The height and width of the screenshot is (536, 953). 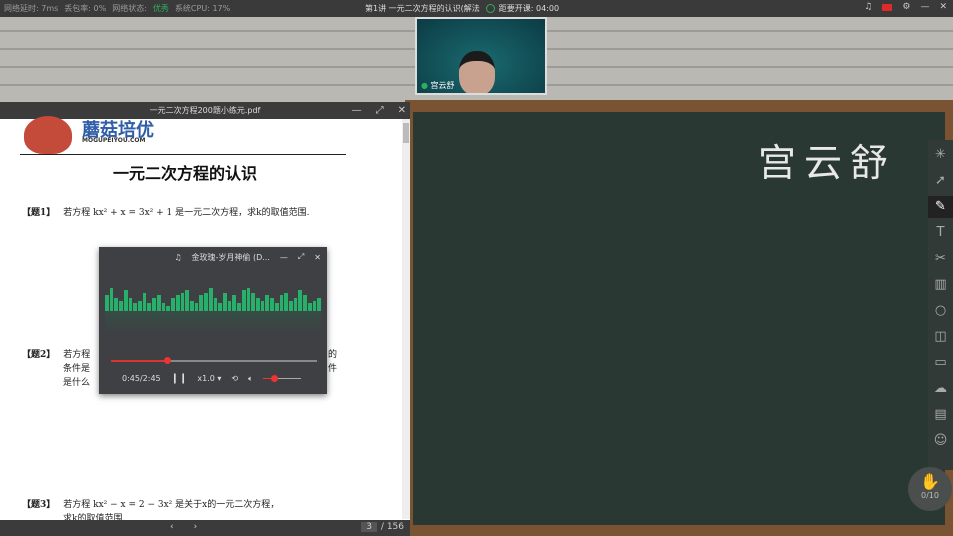 I want to click on pen-icon: ✎, so click(x=940, y=207).